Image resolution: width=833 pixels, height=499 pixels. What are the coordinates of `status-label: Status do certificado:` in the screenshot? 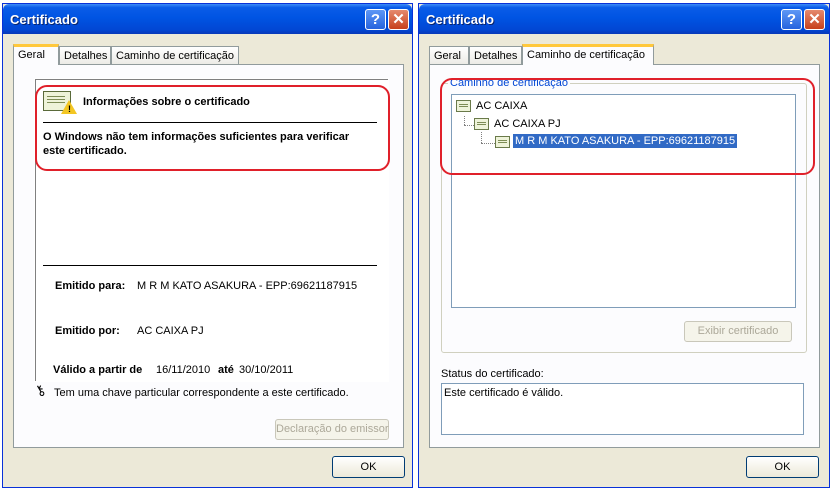 It's located at (492, 374).